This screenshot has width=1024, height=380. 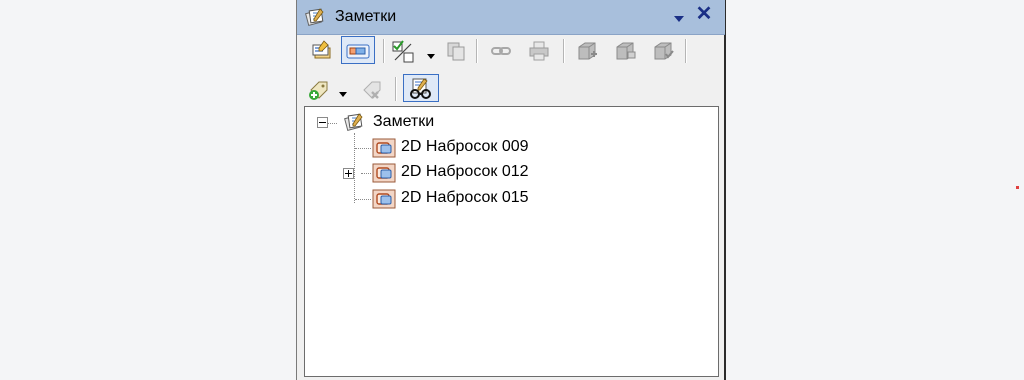 I want to click on tree-root-label: Заметки, so click(x=404, y=121).